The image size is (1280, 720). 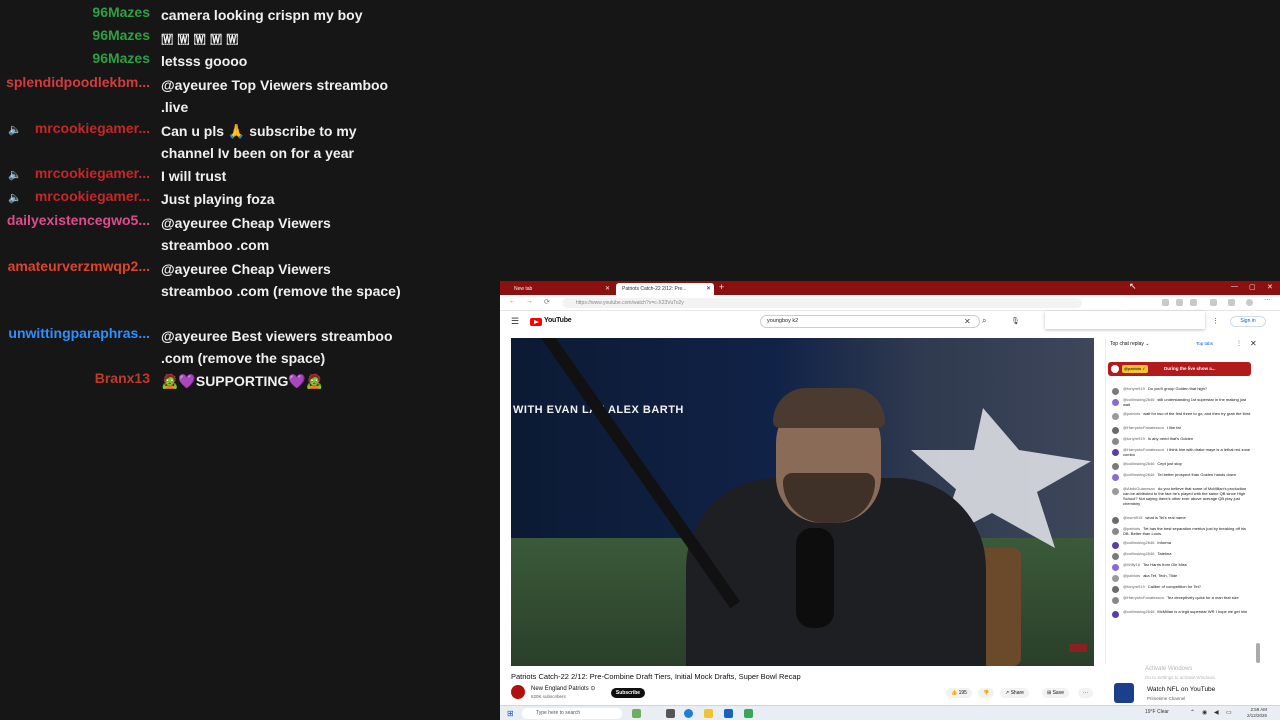 I want to click on chat-author: @nsmt919, so click(x=1132, y=517).